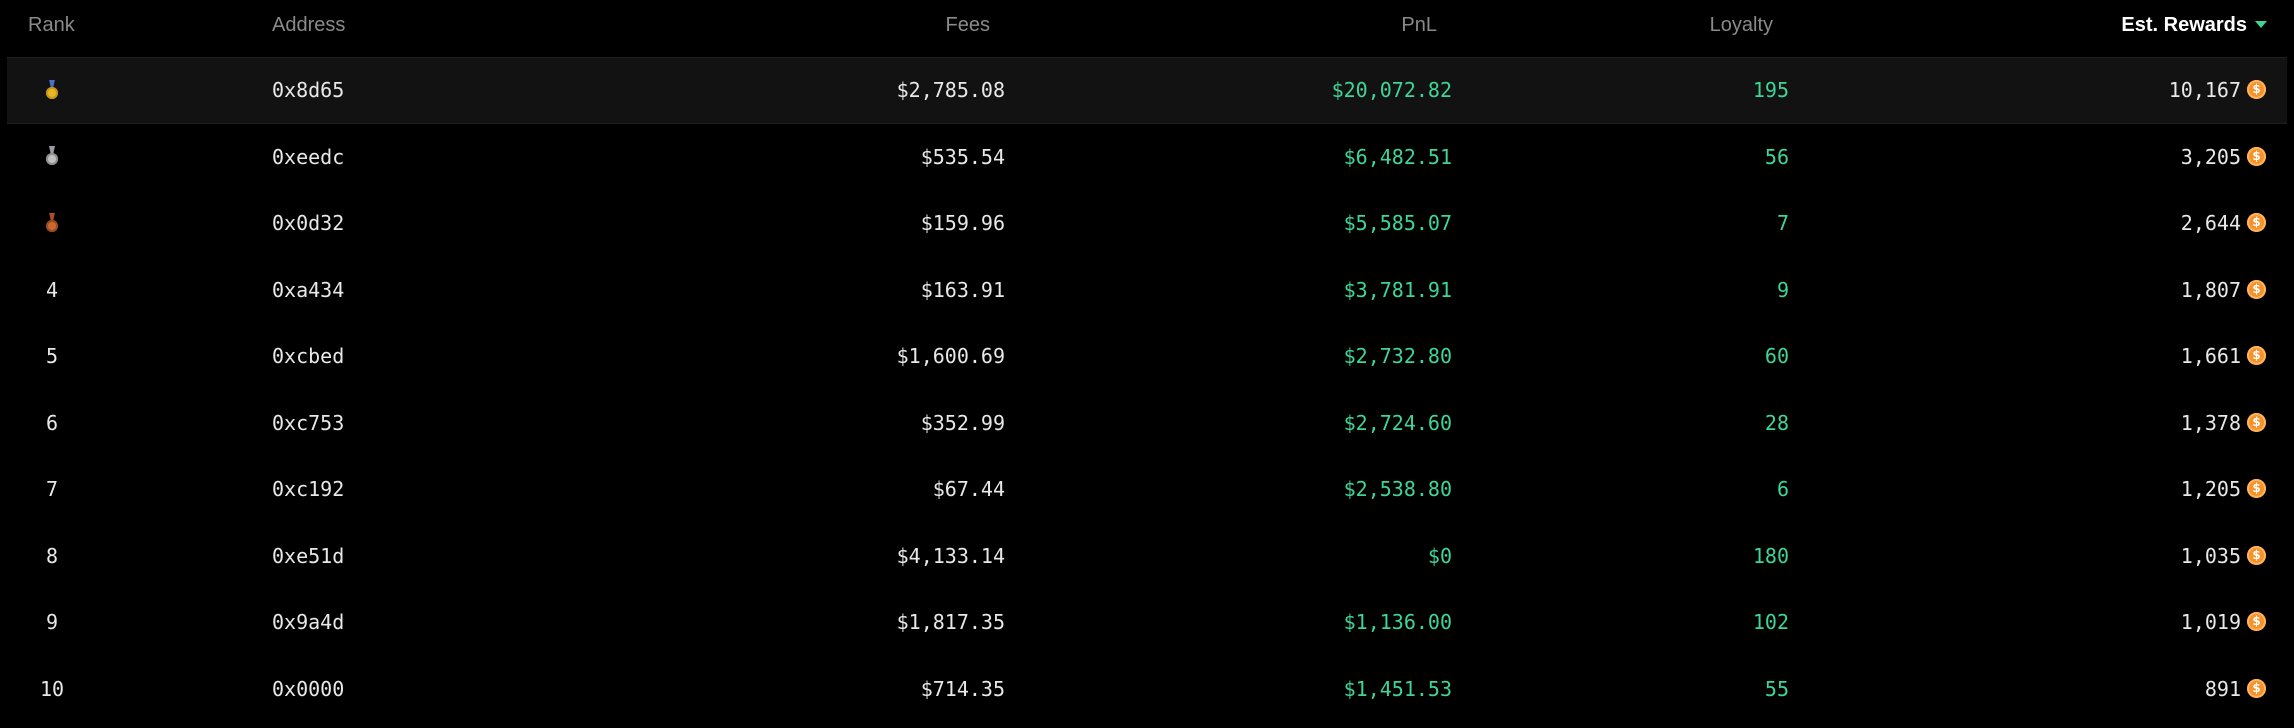 Image resolution: width=2294 pixels, height=728 pixels. What do you see at coordinates (1147, 556) in the screenshot?
I see `table-row: 8 0xe51d $4,133.14 $0 180 1,035 $` at bounding box center [1147, 556].